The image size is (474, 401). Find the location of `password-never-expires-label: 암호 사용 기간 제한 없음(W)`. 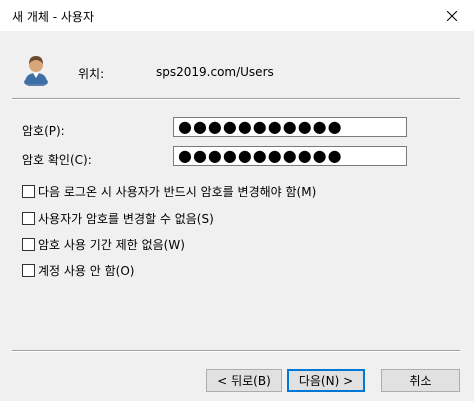

password-never-expires-label: 암호 사용 기간 제한 없음(W) is located at coordinates (111, 244).